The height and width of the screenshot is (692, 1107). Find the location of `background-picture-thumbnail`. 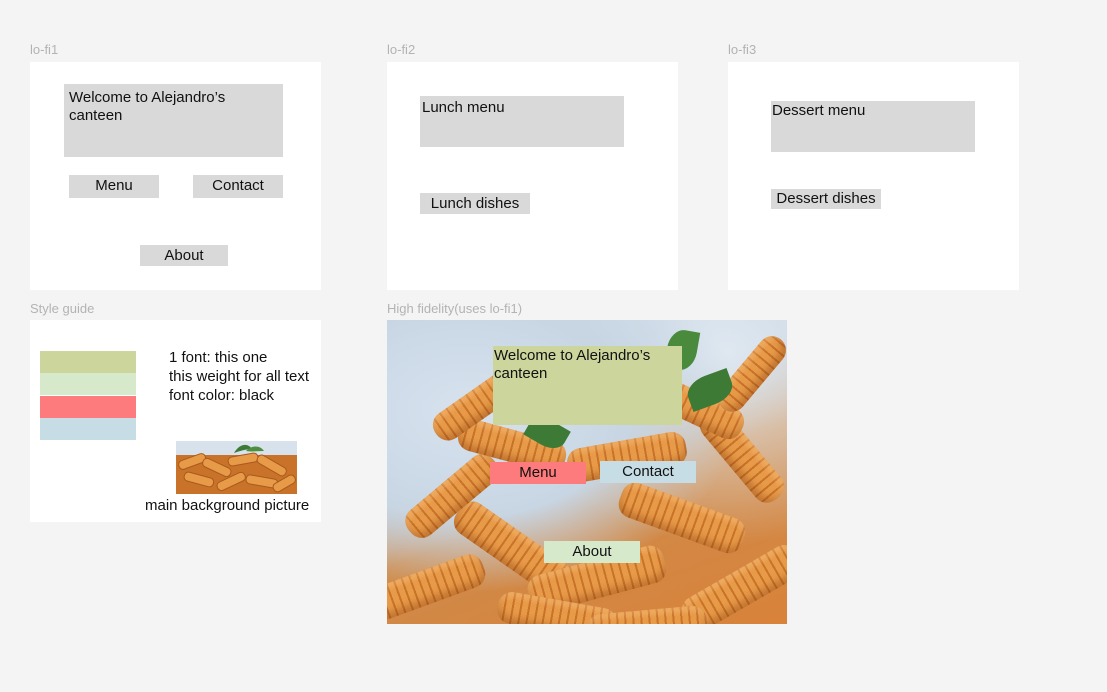

background-picture-thumbnail is located at coordinates (236, 467).